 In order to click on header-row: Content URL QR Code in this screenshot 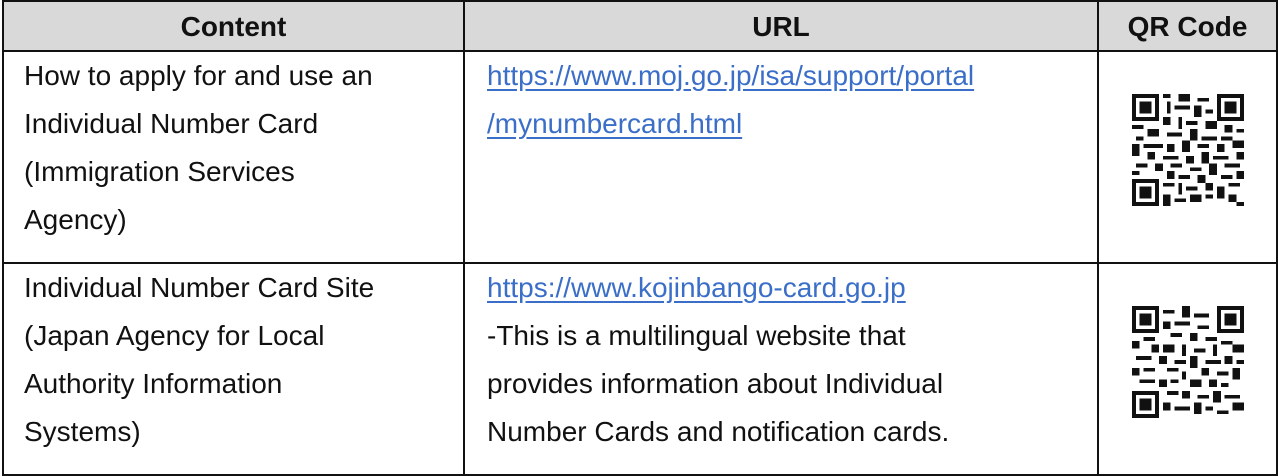, I will do `click(640, 26)`.